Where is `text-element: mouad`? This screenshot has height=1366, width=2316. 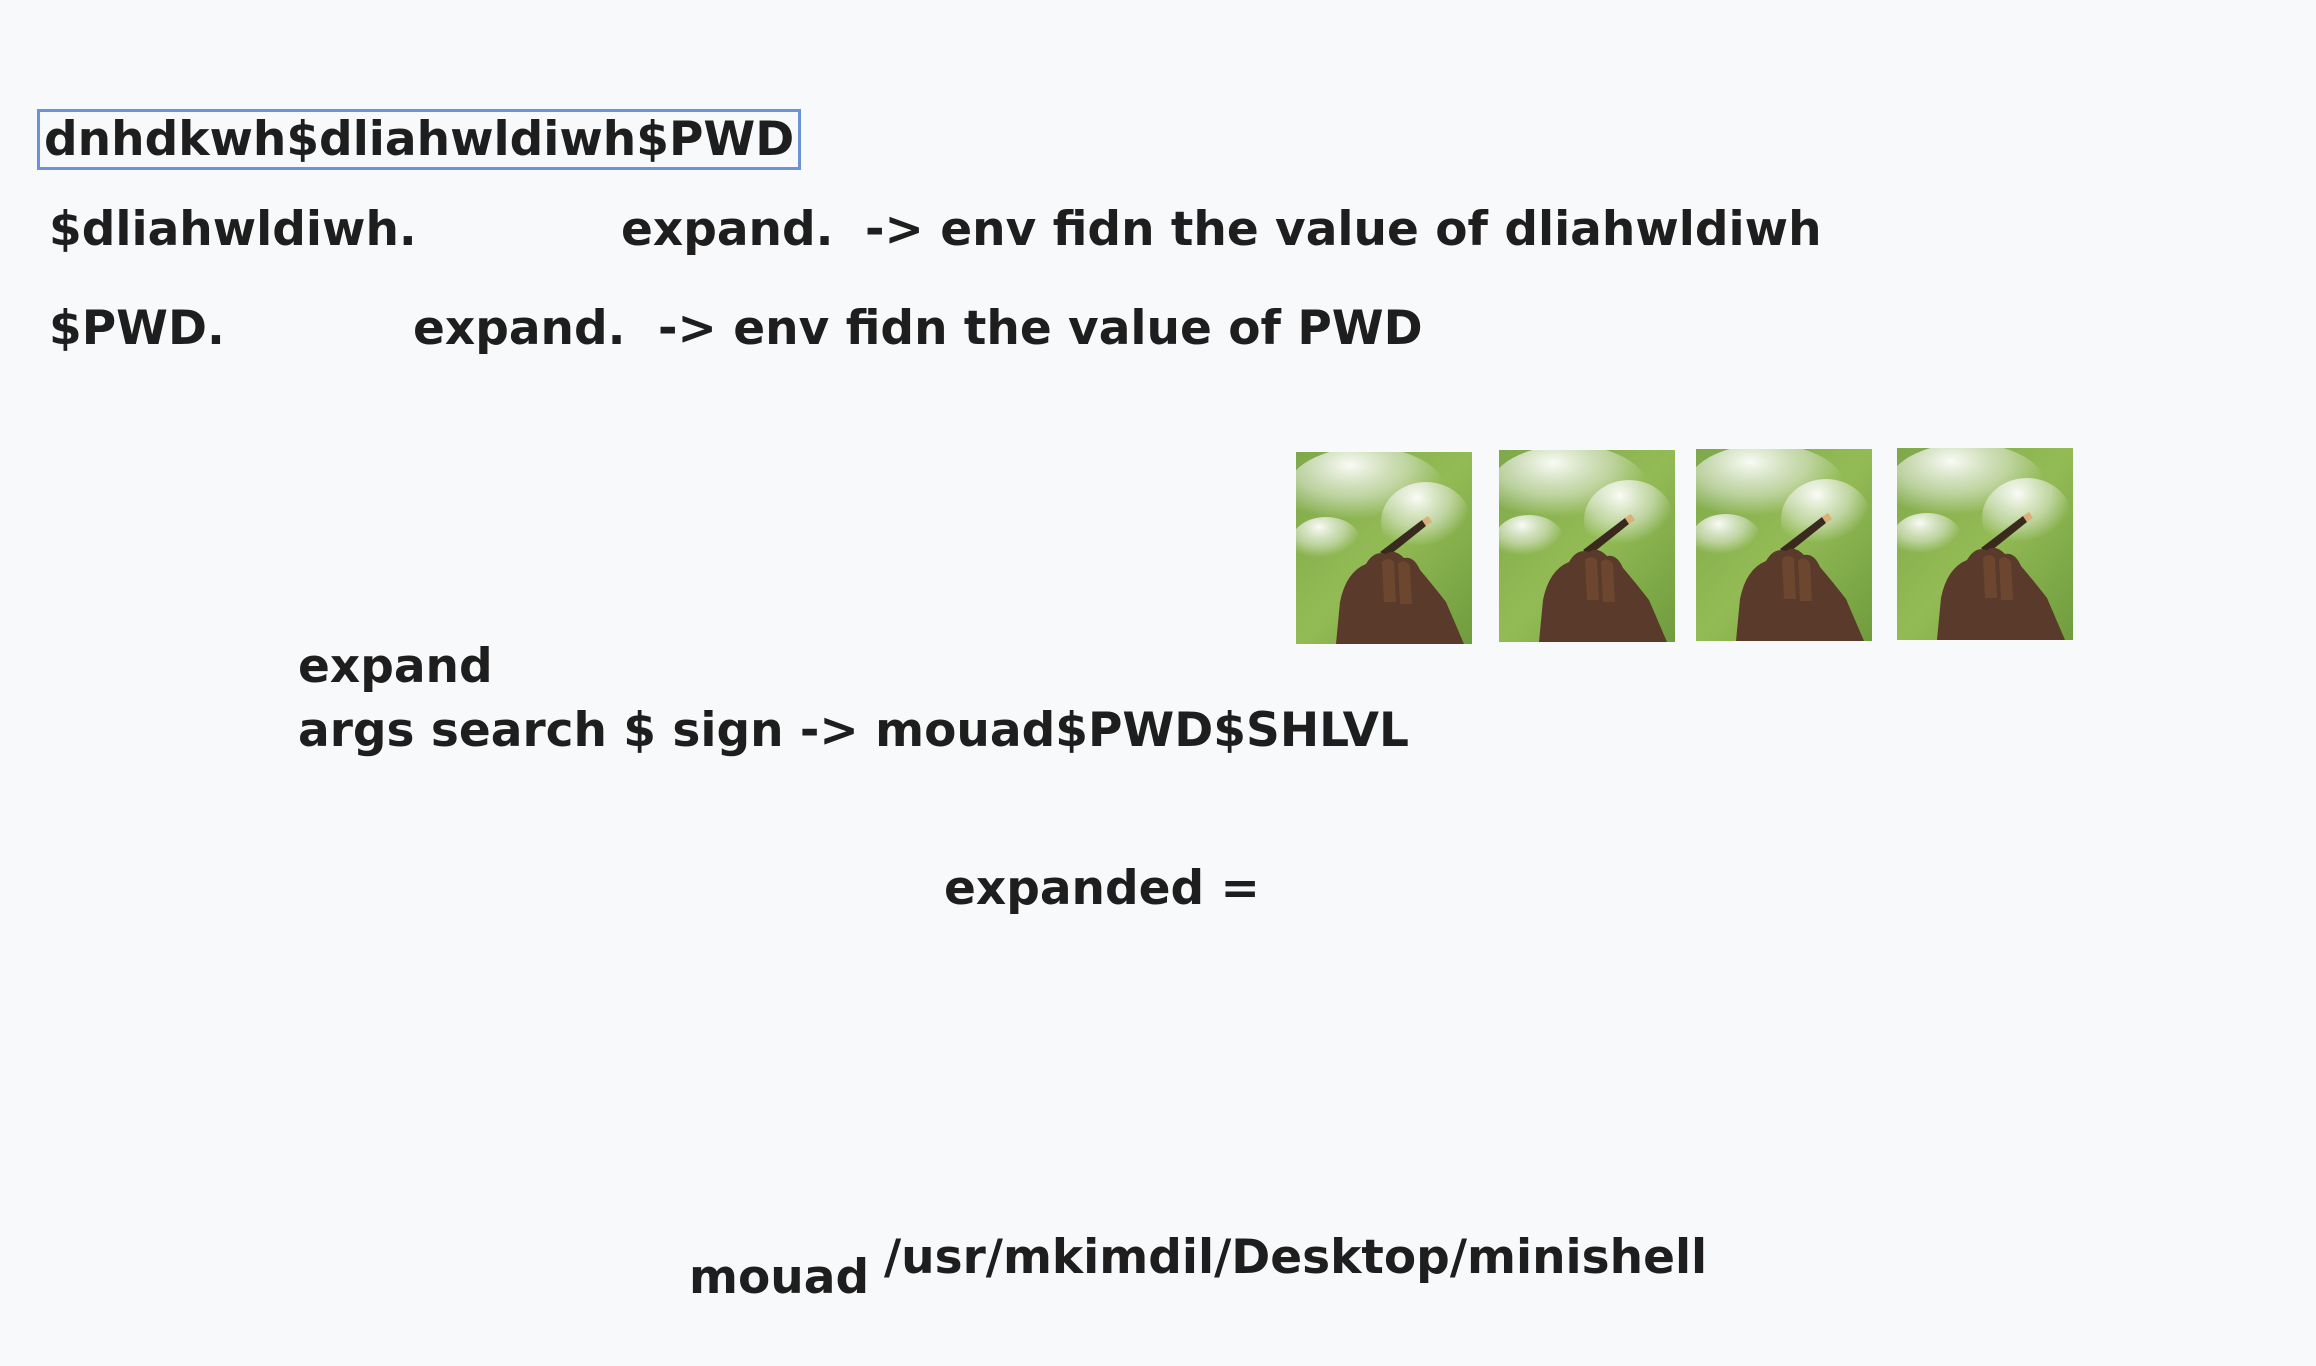 text-element: mouad is located at coordinates (779, 1277).